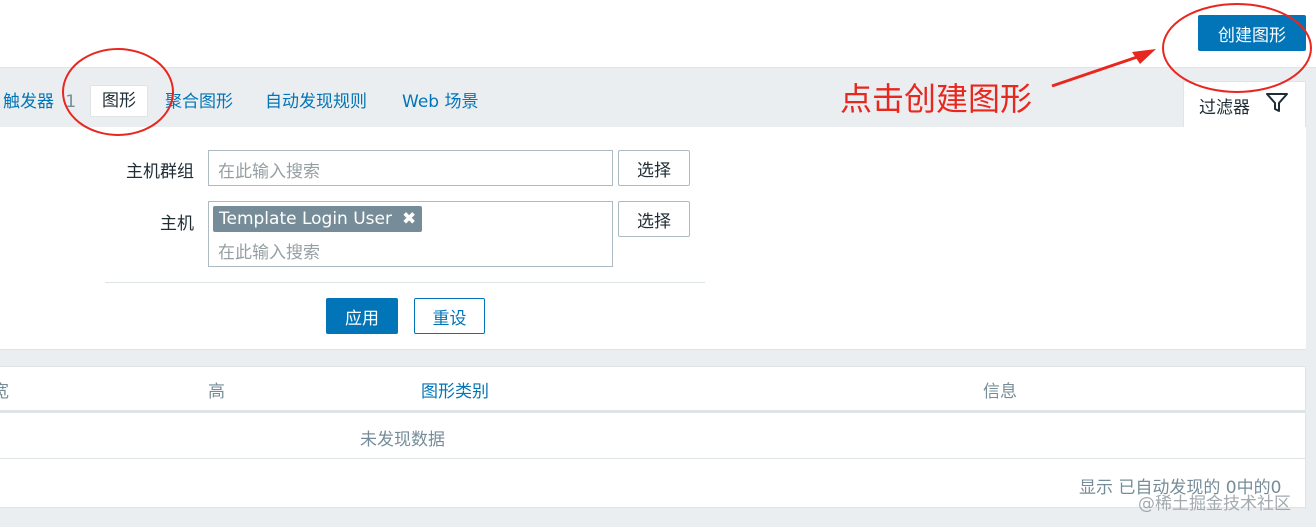 The width and height of the screenshot is (1316, 527). I want to click on tab-triggers-count: 1, so click(71, 102).